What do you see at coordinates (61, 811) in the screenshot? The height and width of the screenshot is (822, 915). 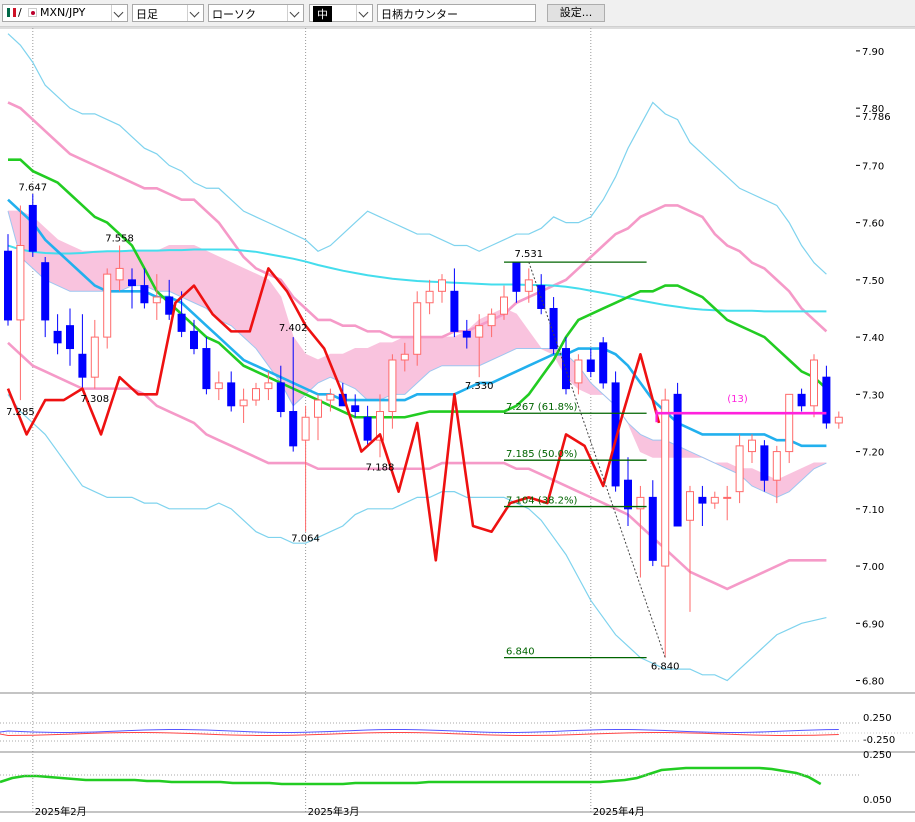 I see `date-tick-label: 2025年2月` at bounding box center [61, 811].